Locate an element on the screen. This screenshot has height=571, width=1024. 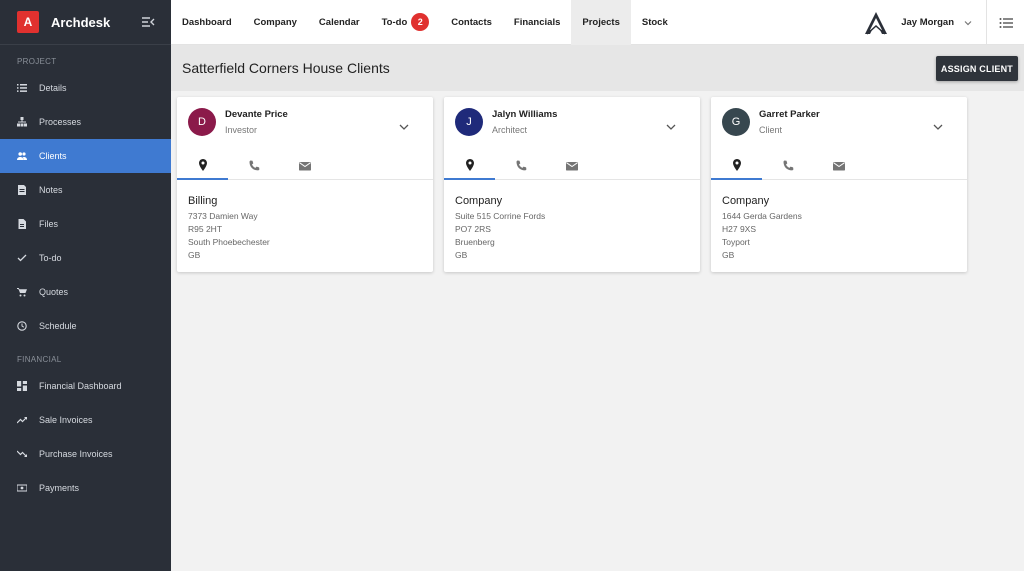
tab-label: Contacts is located at coordinates (471, 22).